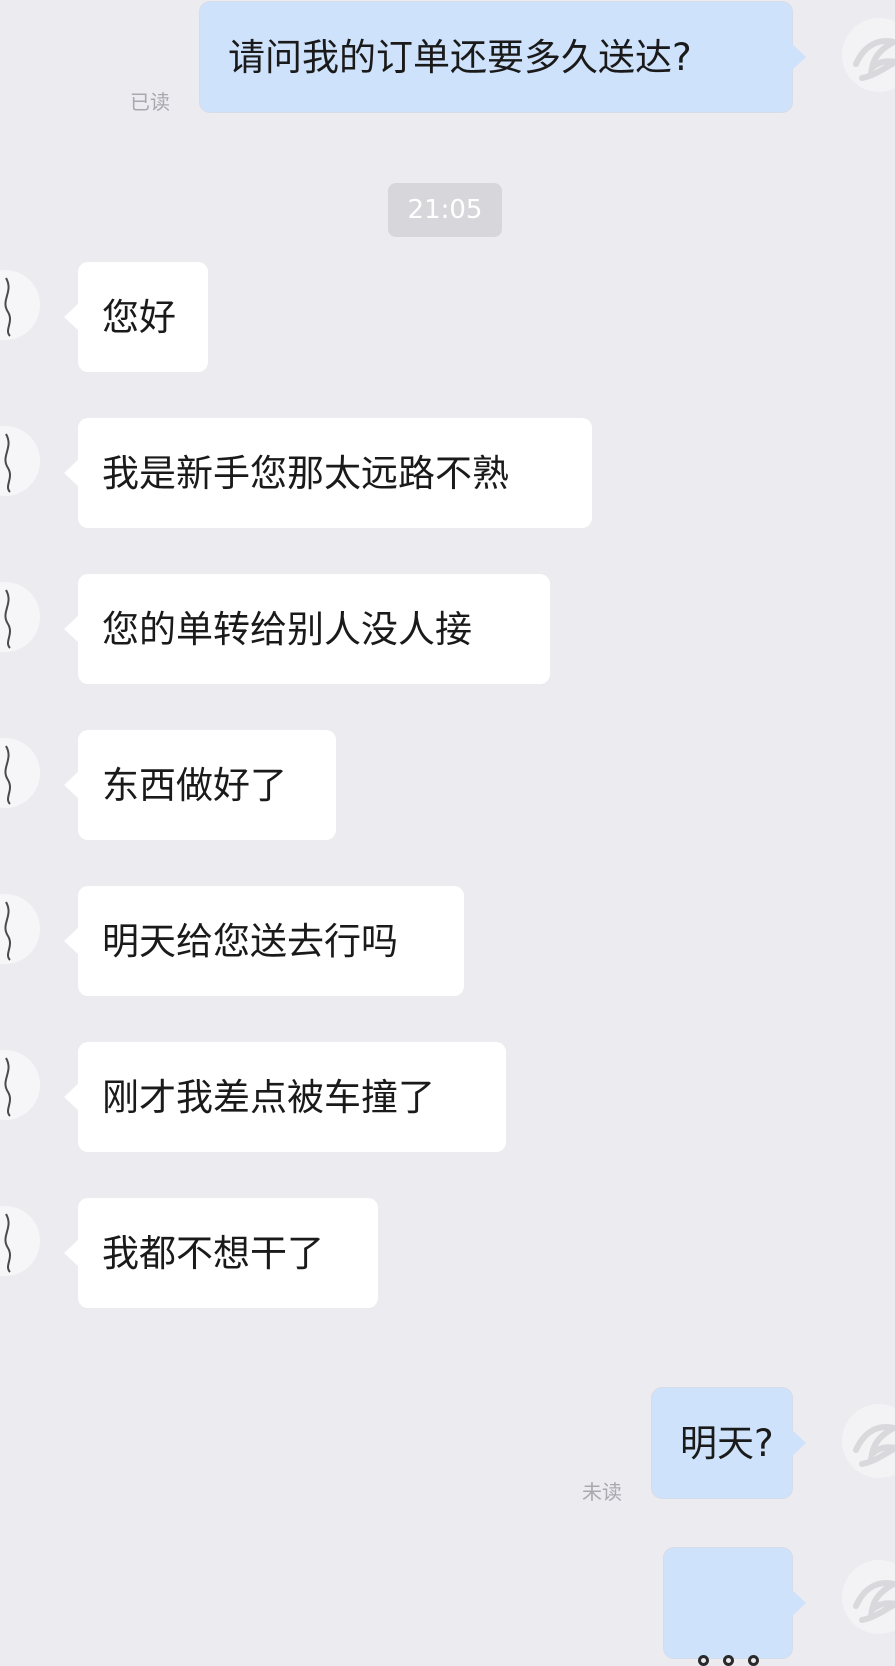 The width and height of the screenshot is (895, 1666). What do you see at coordinates (268, 1097) in the screenshot?
I see `message-text: 刚才我差点被车撞了` at bounding box center [268, 1097].